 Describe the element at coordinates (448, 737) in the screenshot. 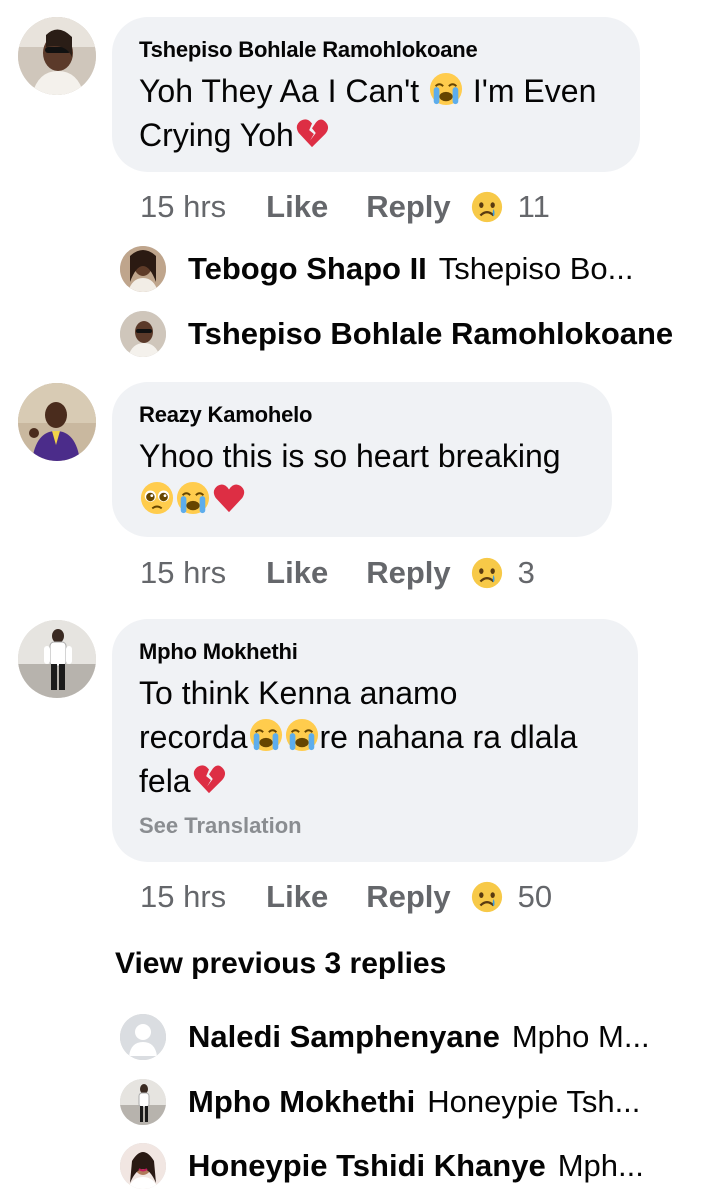

I see `comment-text-part: re nahana ra dlala` at that location.